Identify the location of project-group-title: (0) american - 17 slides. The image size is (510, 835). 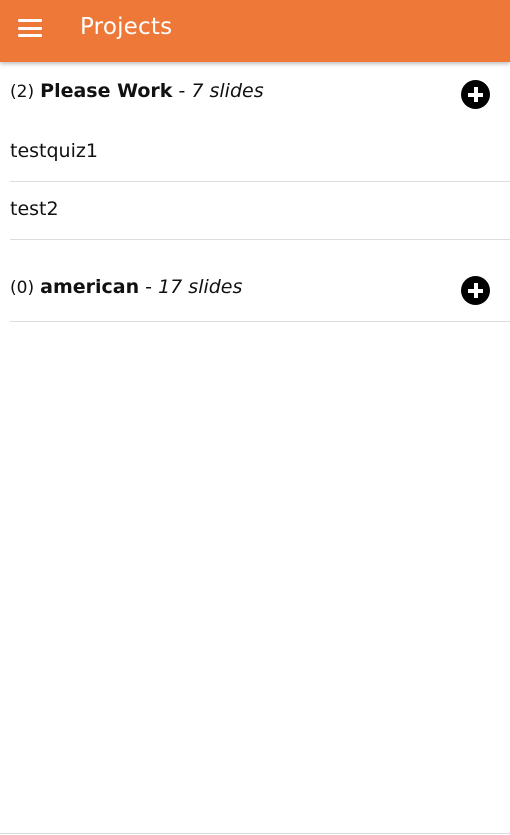
(126, 287).